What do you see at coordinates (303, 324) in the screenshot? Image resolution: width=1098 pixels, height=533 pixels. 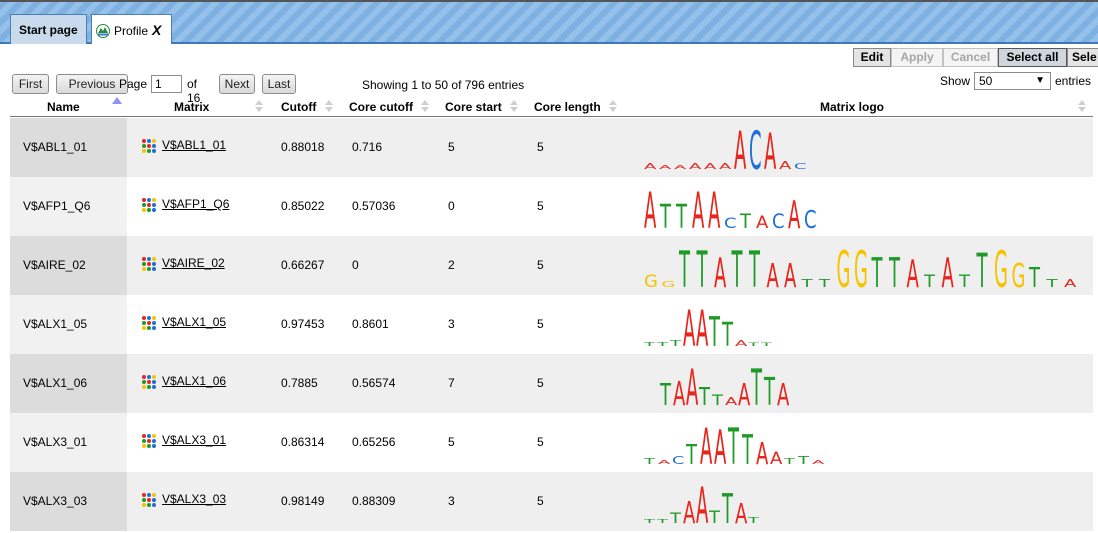 I see `row-cutoff: 0.97453` at bounding box center [303, 324].